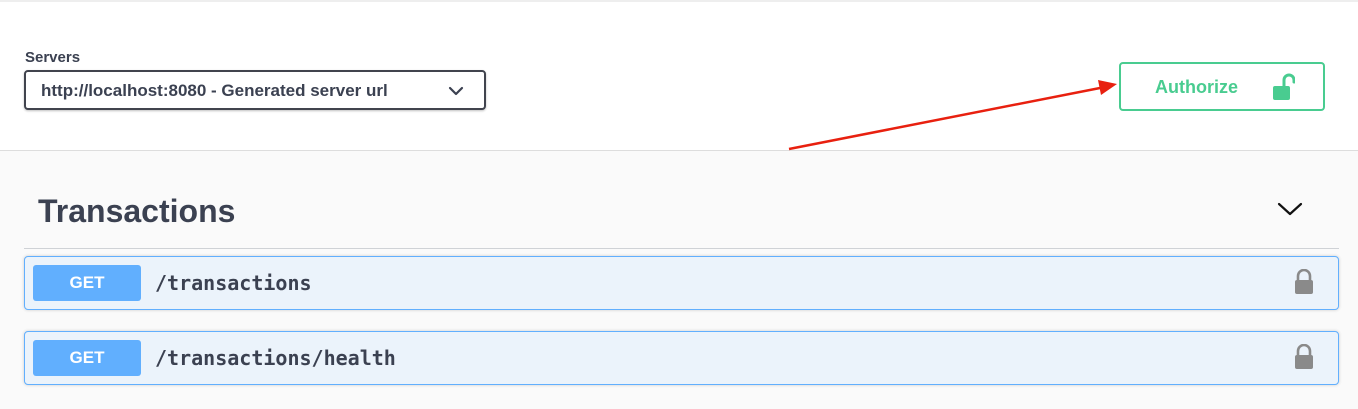  What do you see at coordinates (233, 283) in the screenshot?
I see `operation-path: /transactions` at bounding box center [233, 283].